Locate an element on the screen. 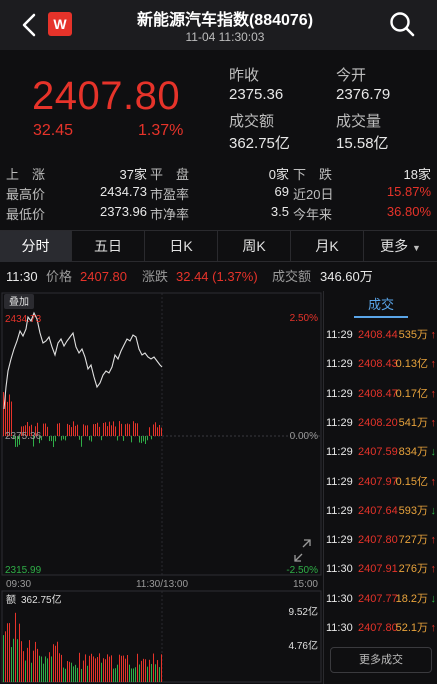 This screenshot has width=437, height=684. prev-close-value: 2375.36 is located at coordinates (256, 94).